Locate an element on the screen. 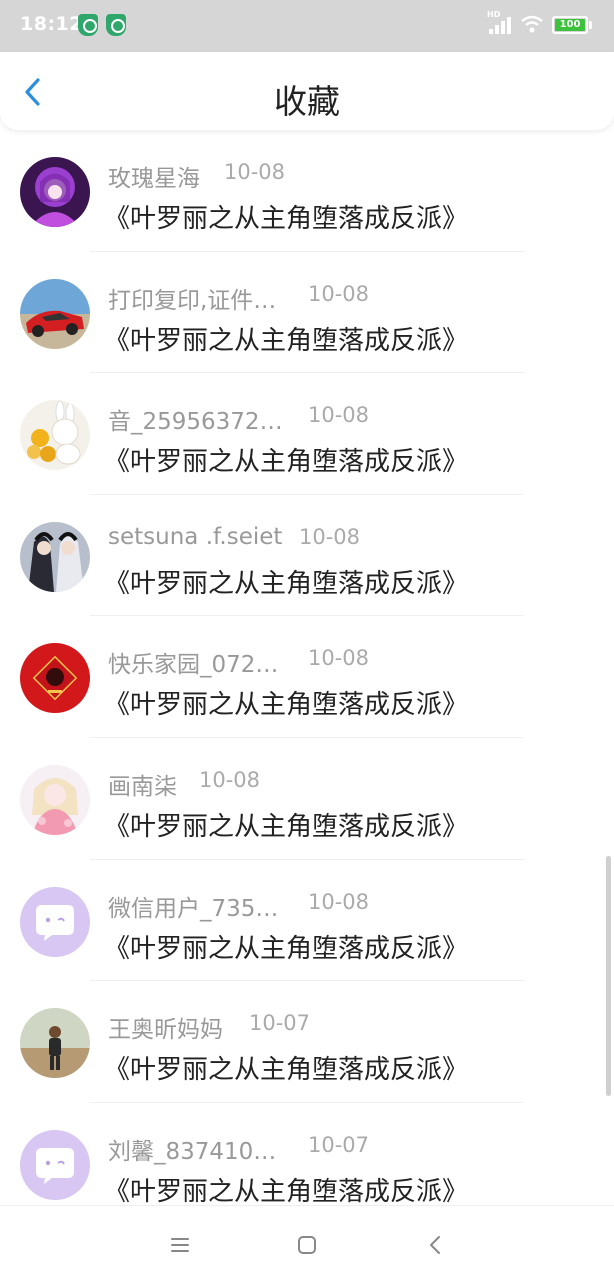 The height and width of the screenshot is (1280, 614). status-bar: 18:12 HD 100 is located at coordinates (307, 26).